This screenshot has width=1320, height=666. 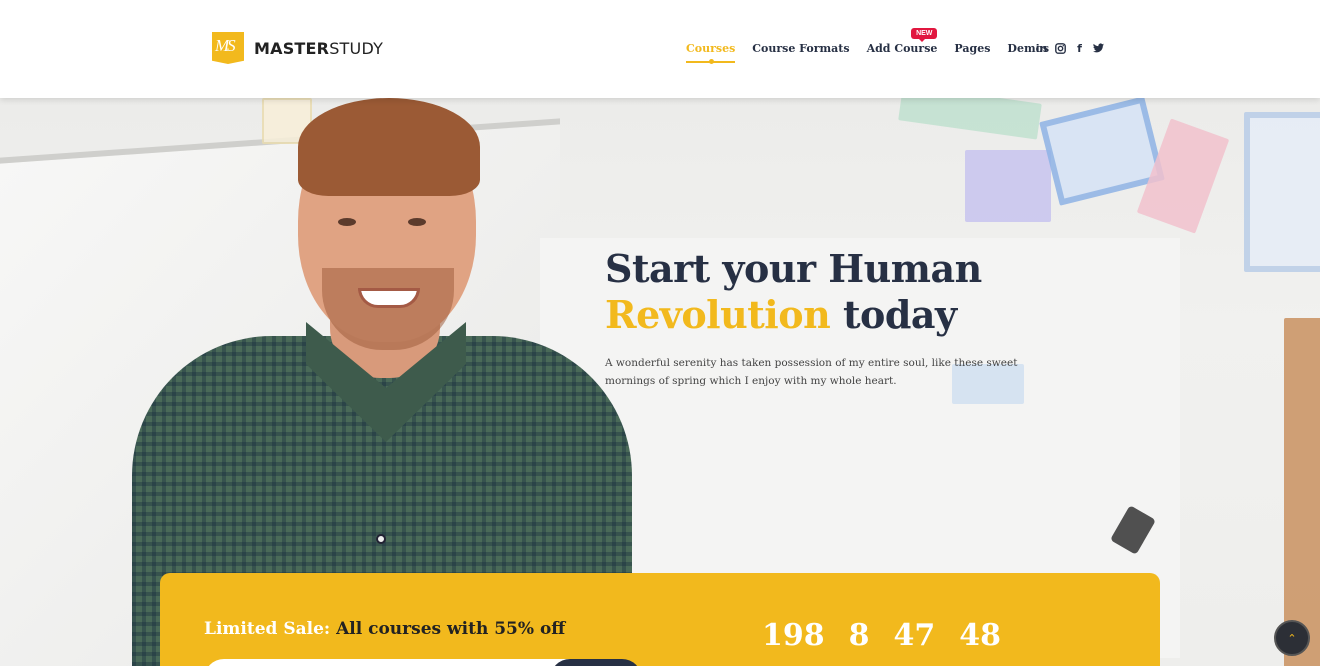 What do you see at coordinates (902, 48) in the screenshot?
I see `nav-item-label: Add Course` at bounding box center [902, 48].